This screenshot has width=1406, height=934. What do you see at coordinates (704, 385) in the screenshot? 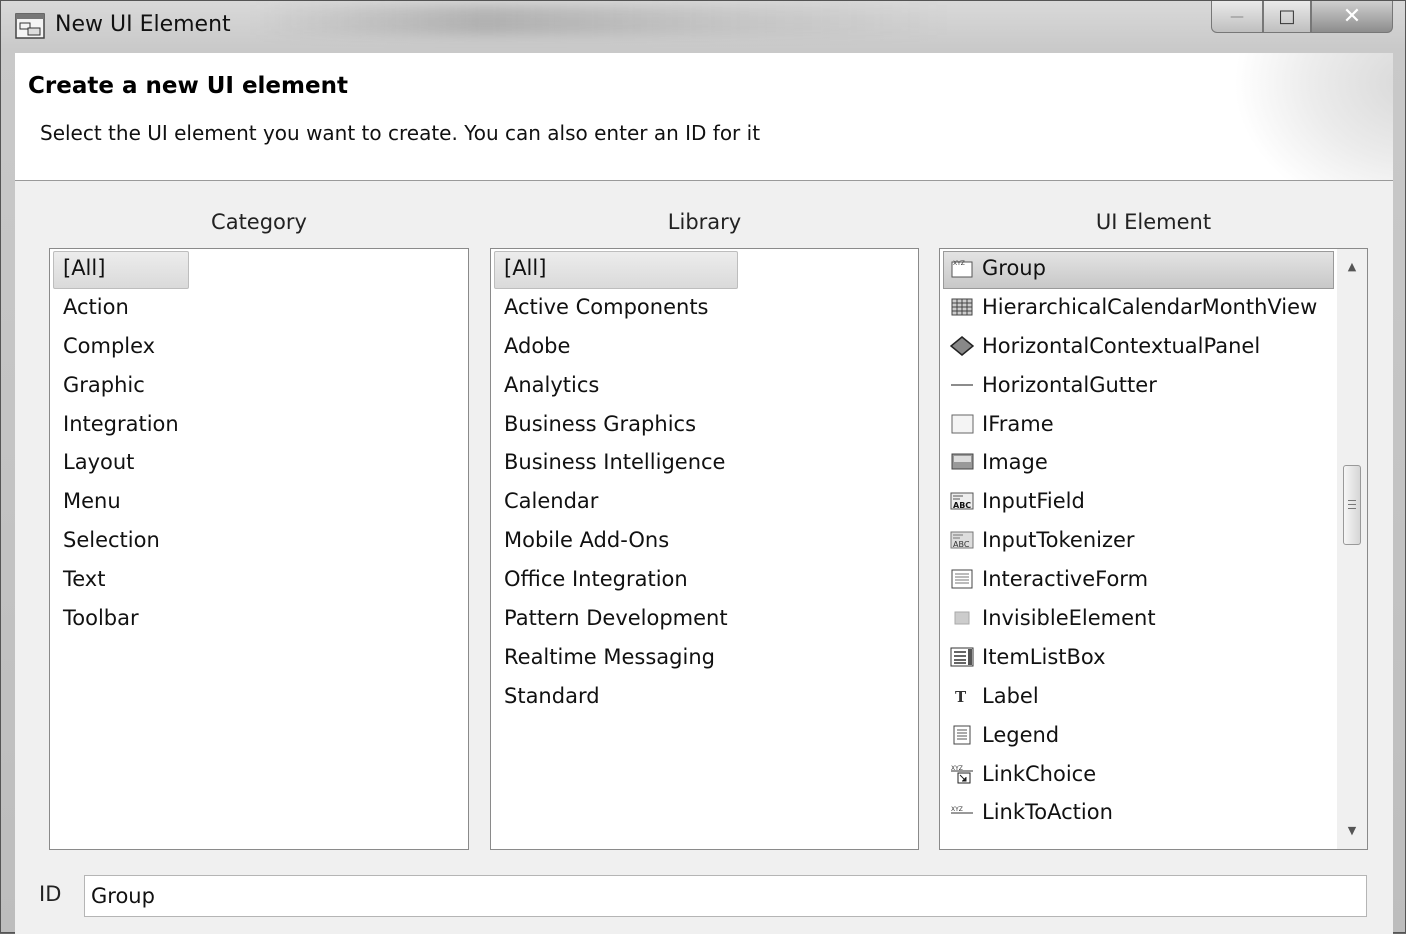
I see `library-item: Analytics` at bounding box center [704, 385].